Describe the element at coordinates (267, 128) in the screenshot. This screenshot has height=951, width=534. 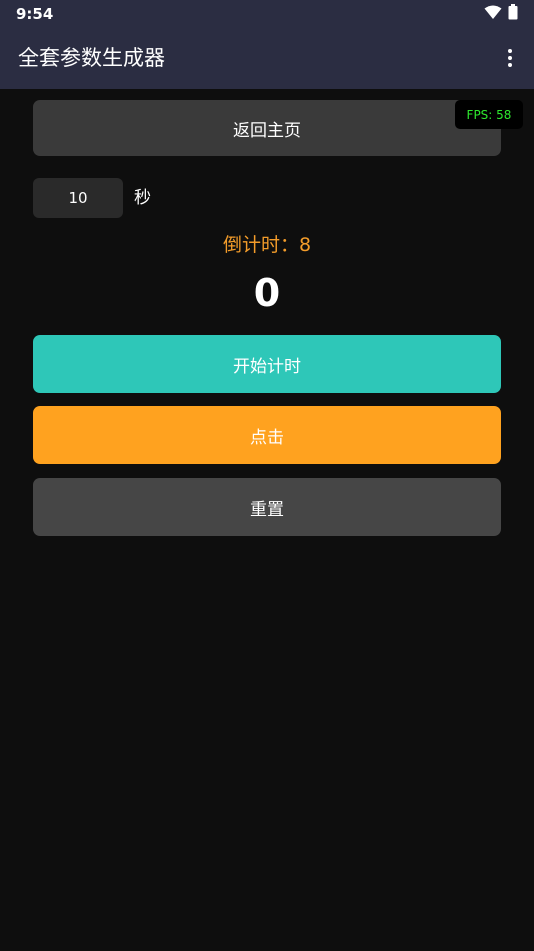
I see `back-home-button: 返回主页` at that location.